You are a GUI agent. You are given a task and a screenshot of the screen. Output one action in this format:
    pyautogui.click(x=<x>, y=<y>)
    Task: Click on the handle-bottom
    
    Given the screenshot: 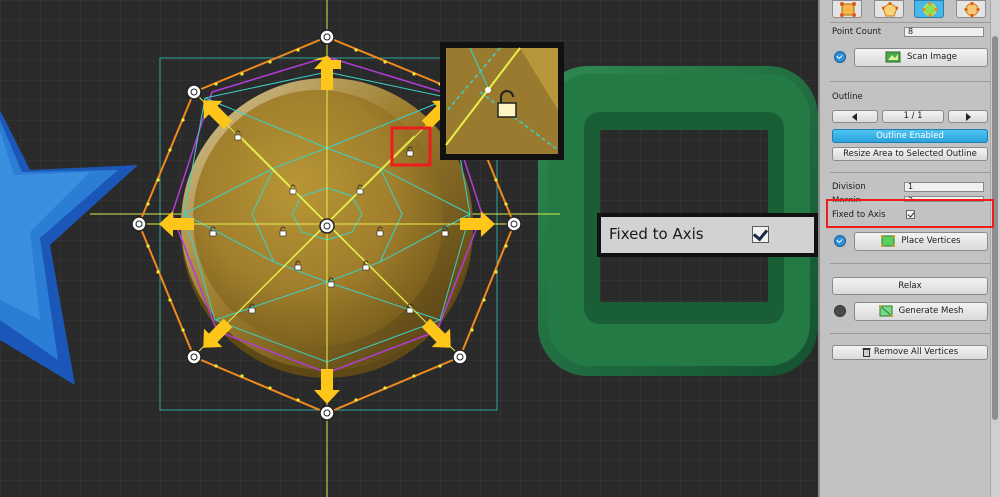 What is the action you would take?
    pyautogui.click(x=327, y=413)
    